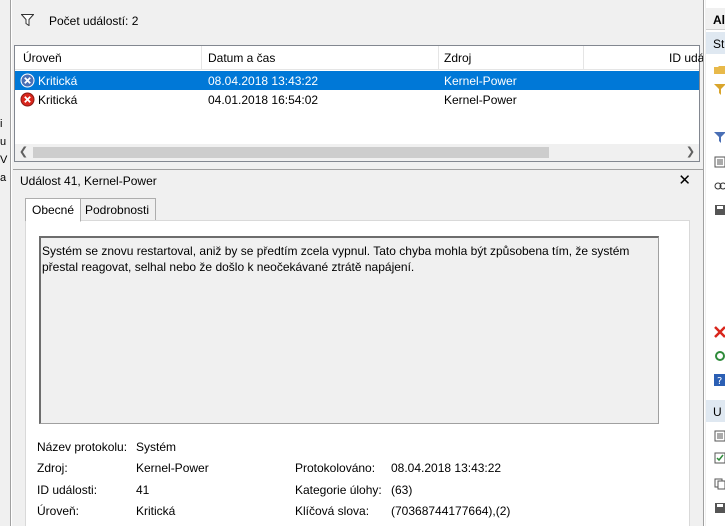 The width and height of the screenshot is (725, 526). Describe the element at coordinates (338, 490) in the screenshot. I see `task-category-label: Kategorie úlohy:` at that location.